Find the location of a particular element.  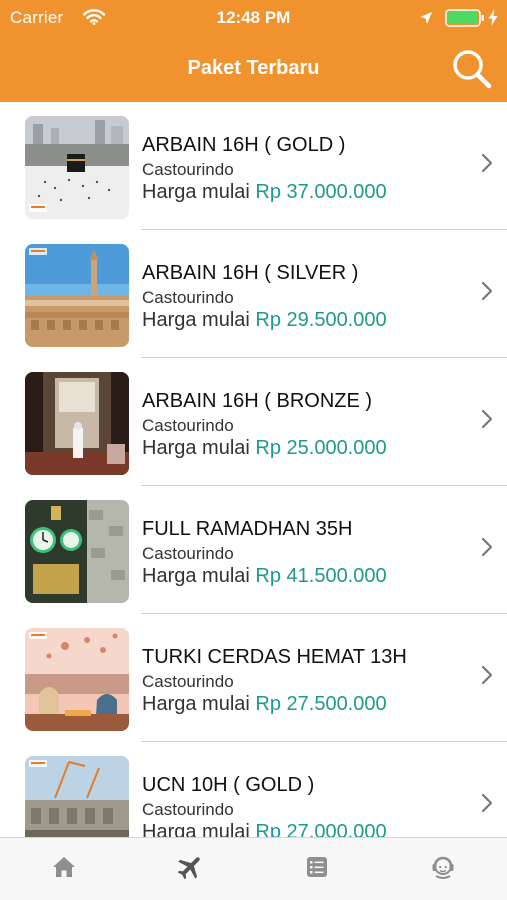

package-price-line: Harga mulai Rp 41.500.000 is located at coordinates (264, 576).